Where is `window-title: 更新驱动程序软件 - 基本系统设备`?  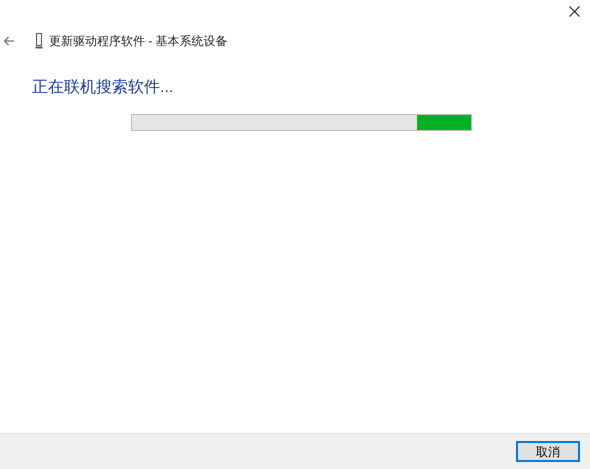
window-title: 更新驱动程序软件 - 基本系统设备 is located at coordinates (138, 41).